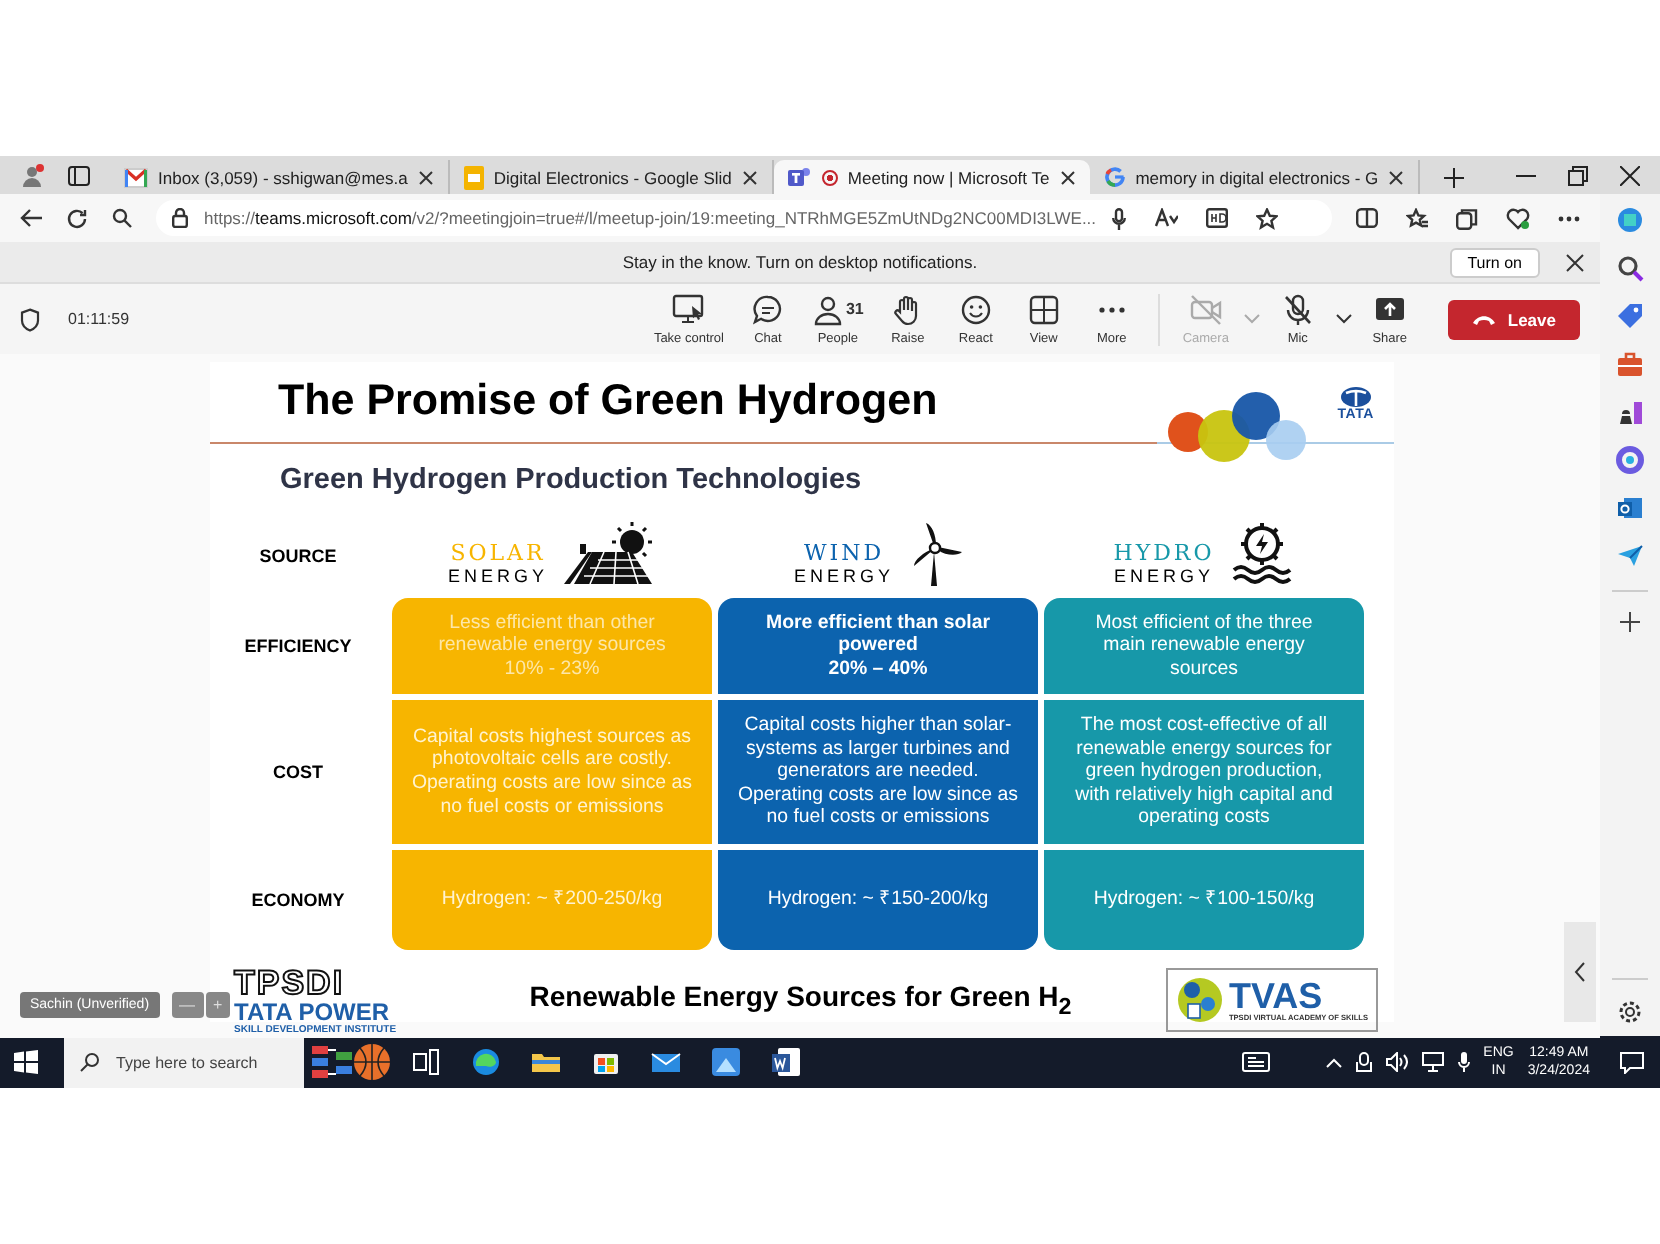 This screenshot has height=1244, width=1660. I want to click on leave-button: Leave, so click(1513, 319).